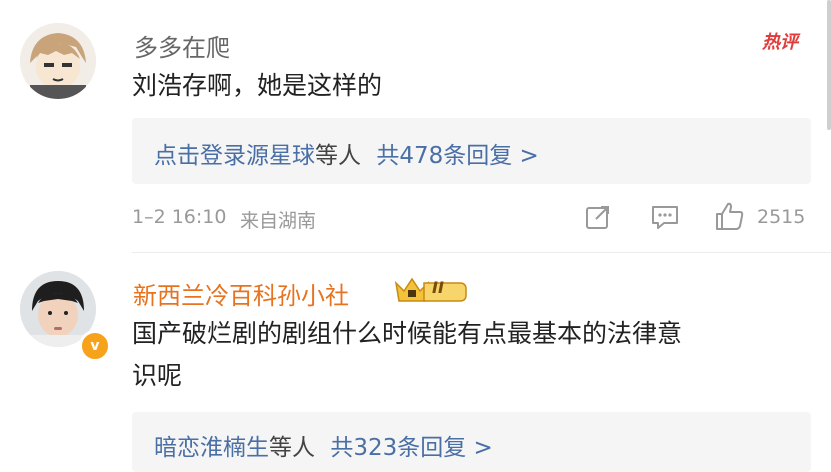 The image size is (831, 472). Describe the element at coordinates (457, 156) in the screenshot. I see `reply-count-link: 共478条回复 >` at that location.